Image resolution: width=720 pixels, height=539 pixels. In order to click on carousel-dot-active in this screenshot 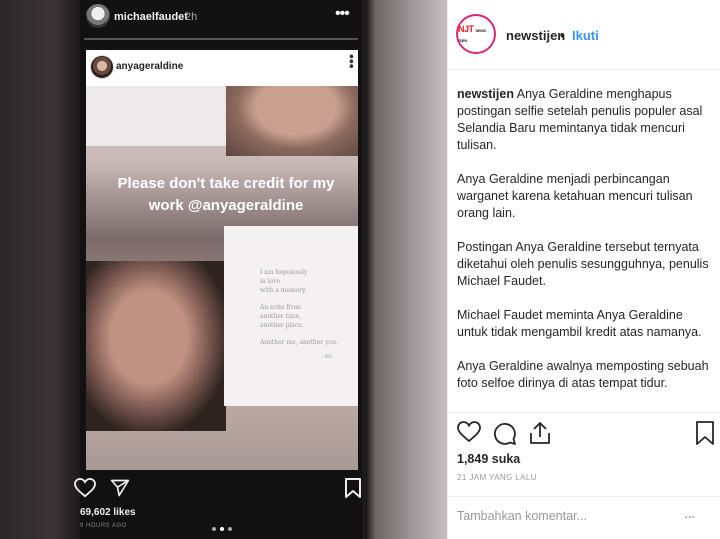, I will do `click(222, 529)`.